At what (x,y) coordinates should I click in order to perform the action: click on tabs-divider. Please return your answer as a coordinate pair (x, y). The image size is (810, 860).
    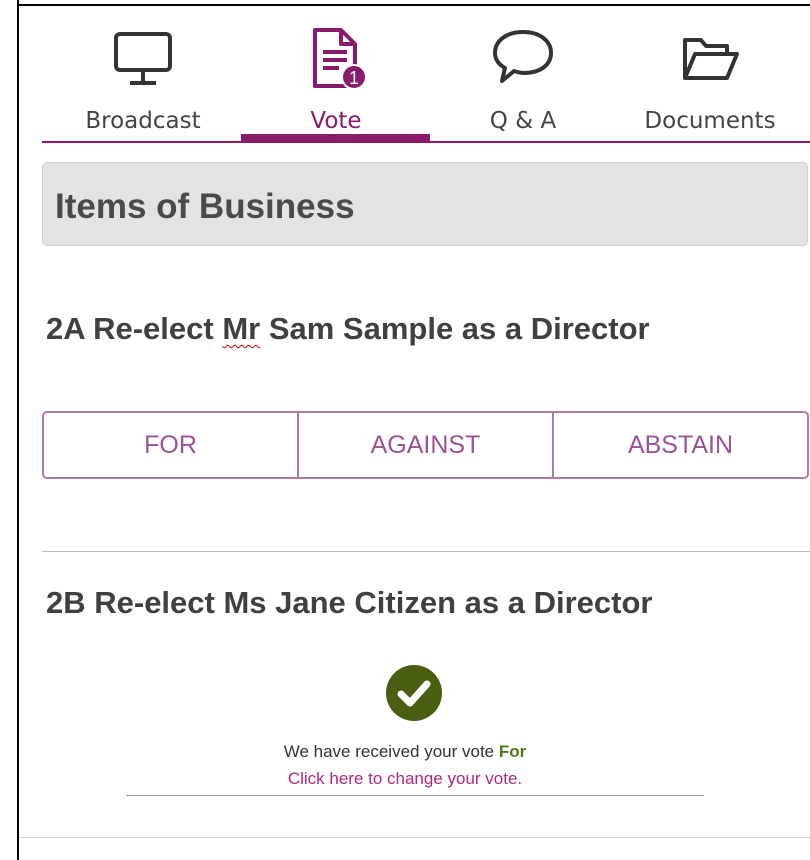
    Looking at the image, I should click on (426, 142).